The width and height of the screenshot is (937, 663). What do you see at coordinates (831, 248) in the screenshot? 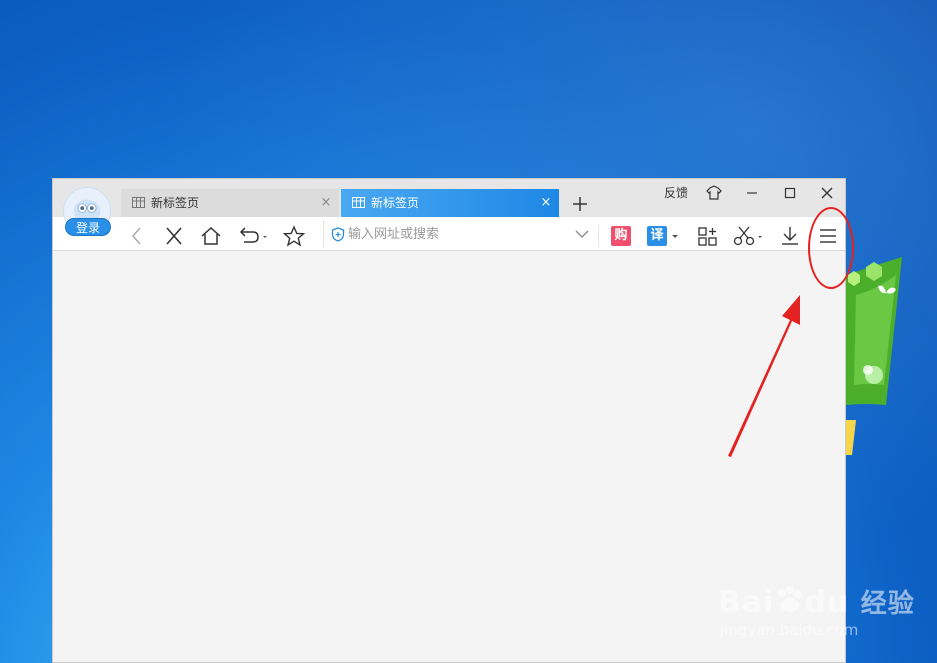
I see `annotation-ellipse` at bounding box center [831, 248].